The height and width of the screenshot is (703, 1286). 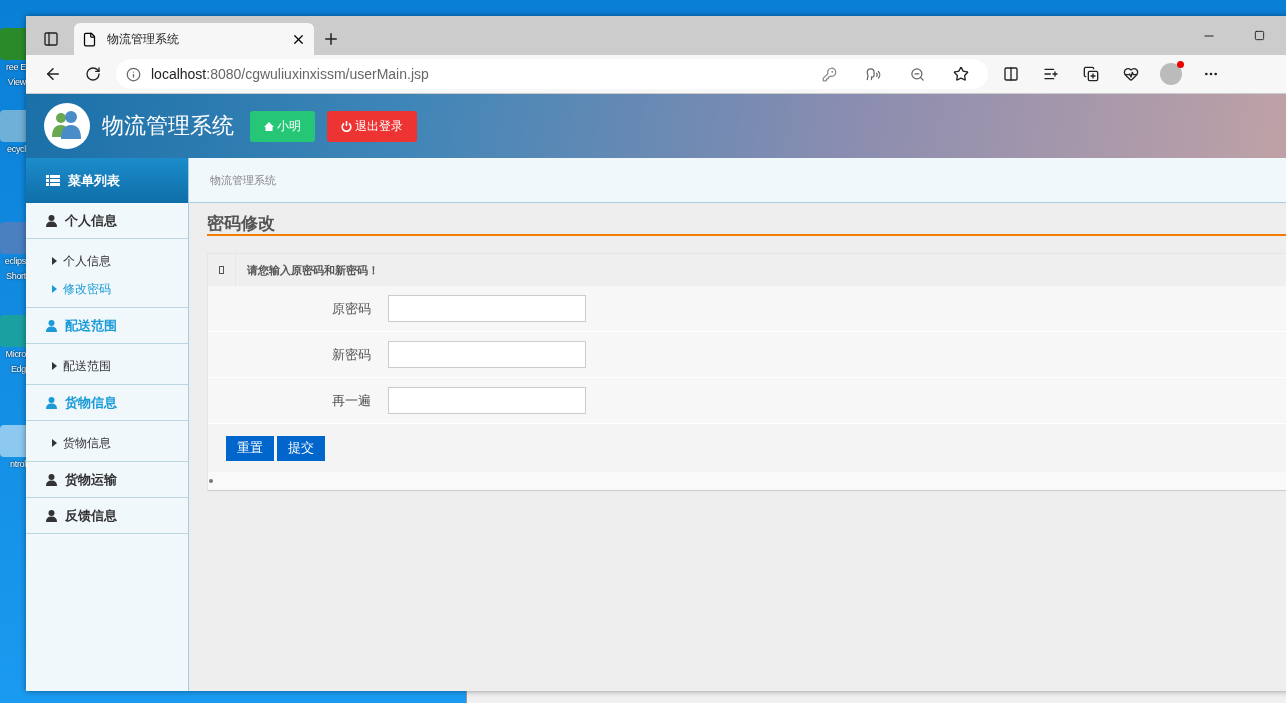 I want to click on field-label: 新密码, so click(x=351, y=354).